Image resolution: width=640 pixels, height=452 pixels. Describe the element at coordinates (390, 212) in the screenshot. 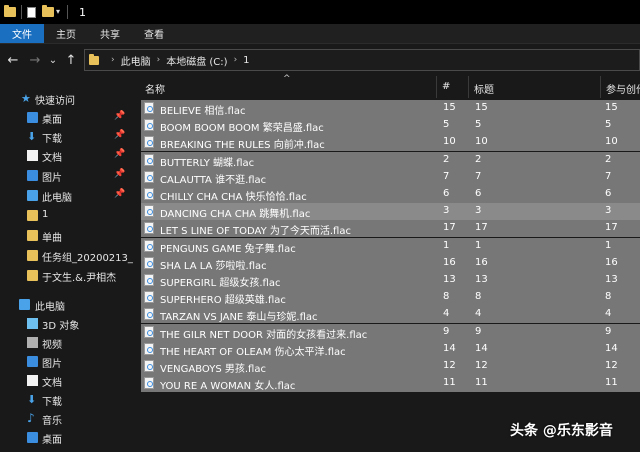

I see `file-row: DANCING CHA CHA 跳舞机.flac 3 3 3` at that location.